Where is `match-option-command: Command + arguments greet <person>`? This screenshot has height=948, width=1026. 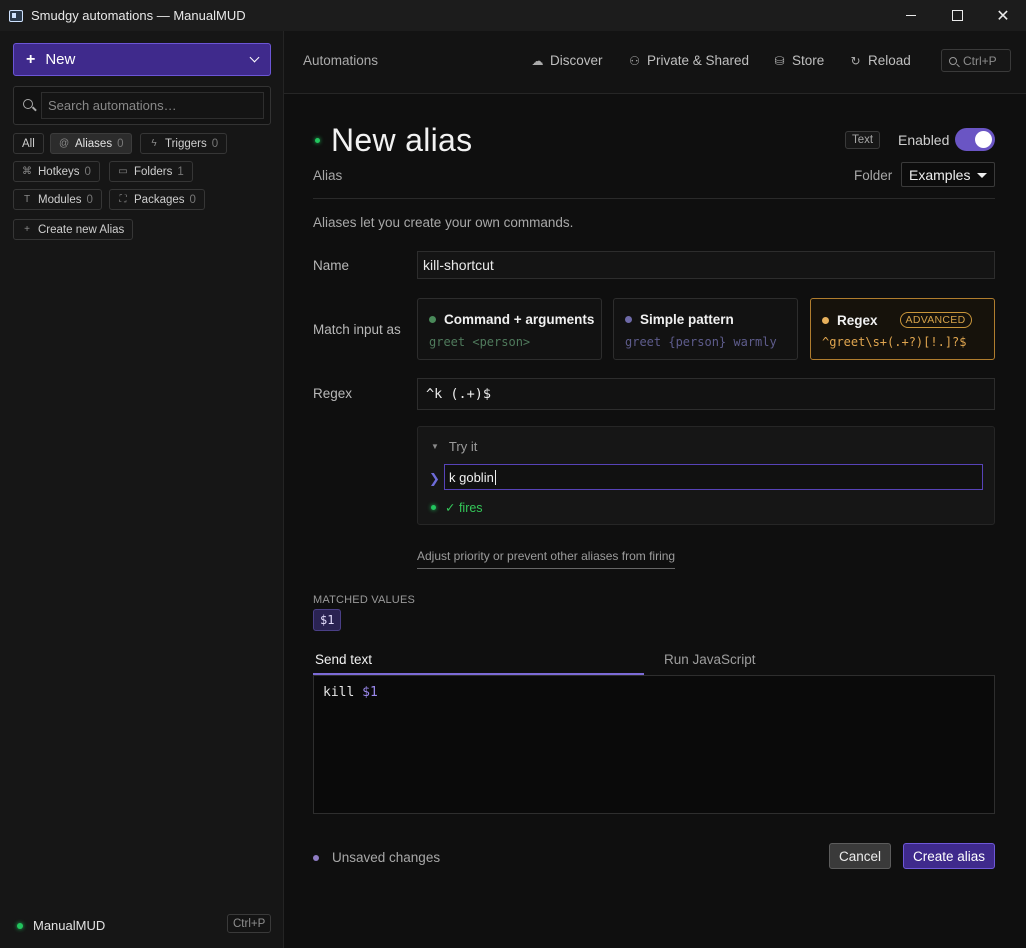
match-option-command: Command + arguments greet <person> is located at coordinates (509, 329).